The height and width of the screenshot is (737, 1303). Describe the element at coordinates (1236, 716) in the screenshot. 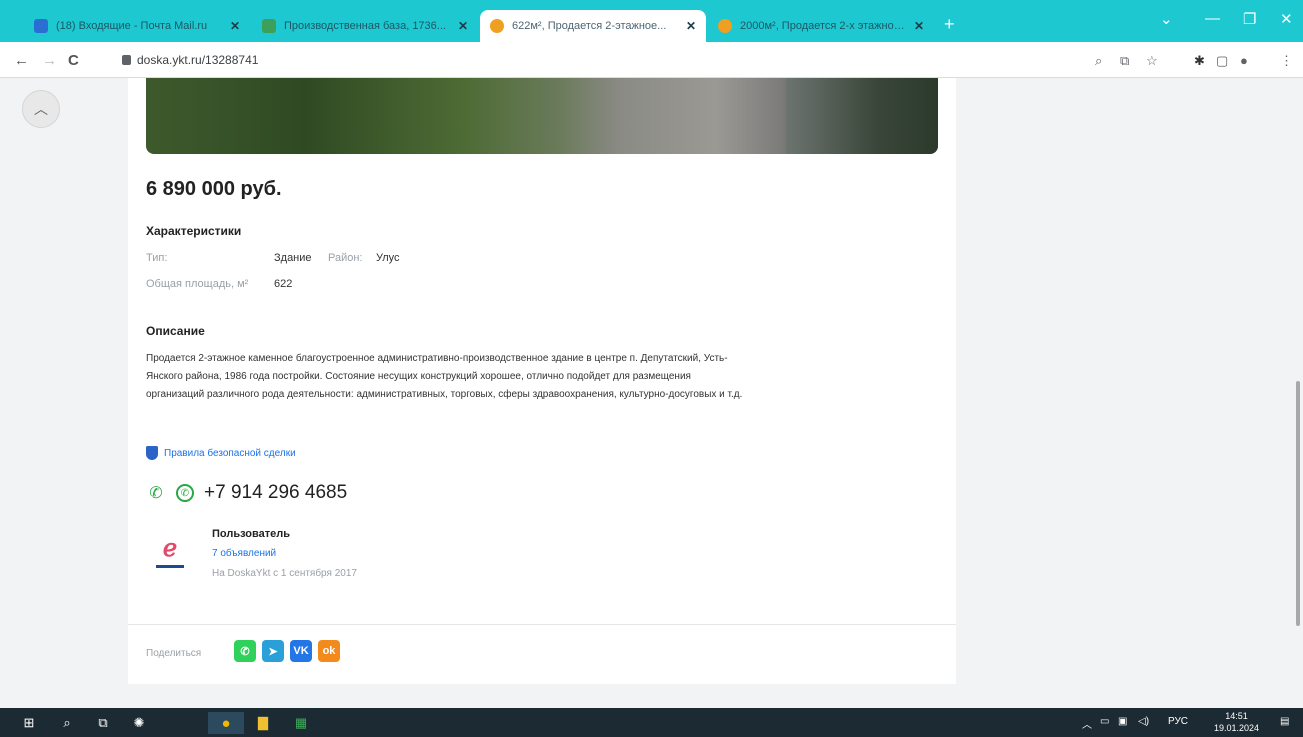

I see `clock-time: 14:51` at that location.